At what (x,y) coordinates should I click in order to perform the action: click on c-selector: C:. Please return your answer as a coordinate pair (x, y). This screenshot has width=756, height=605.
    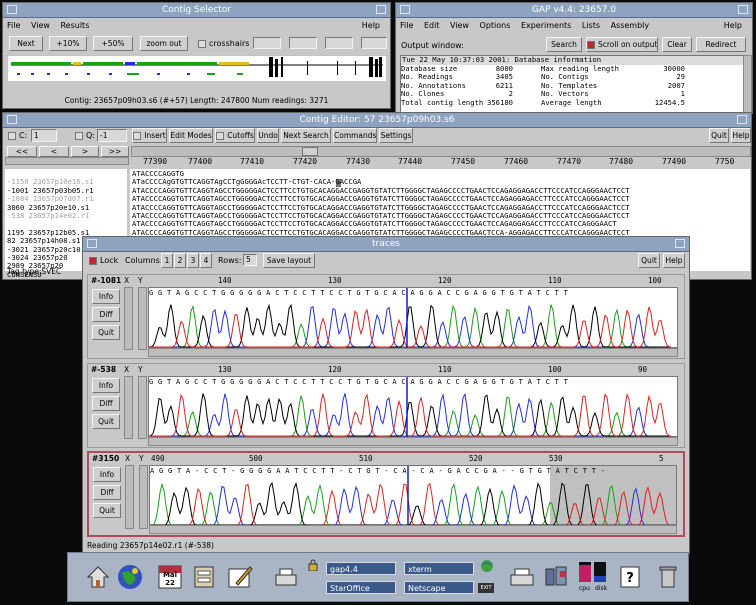
    Looking at the image, I should click on (17, 135).